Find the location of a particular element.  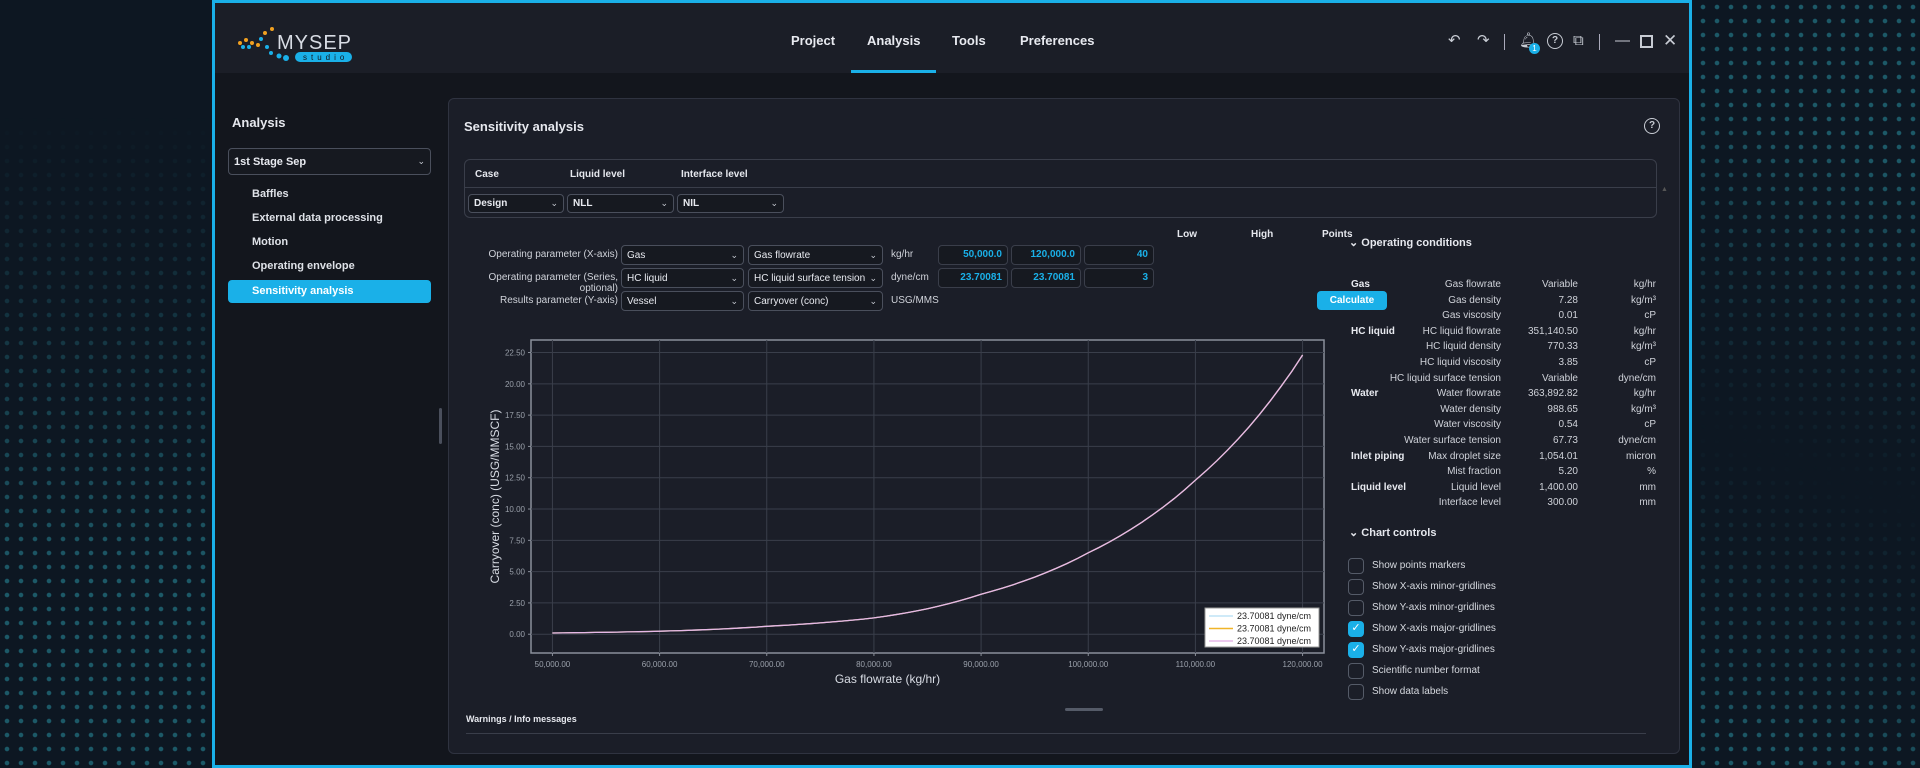

param-label: Operating parameter (X-axis) is located at coordinates (553, 254).